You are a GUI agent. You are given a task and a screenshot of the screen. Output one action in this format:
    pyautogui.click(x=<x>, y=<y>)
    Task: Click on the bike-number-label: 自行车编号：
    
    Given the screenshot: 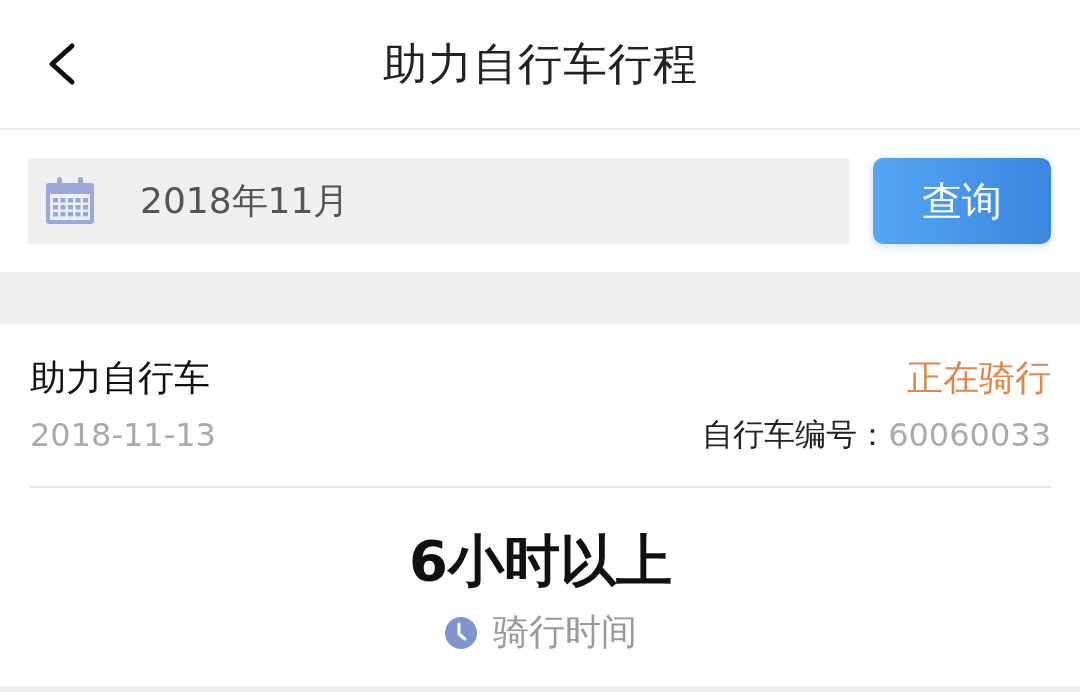 What is the action you would take?
    pyautogui.click(x=795, y=434)
    